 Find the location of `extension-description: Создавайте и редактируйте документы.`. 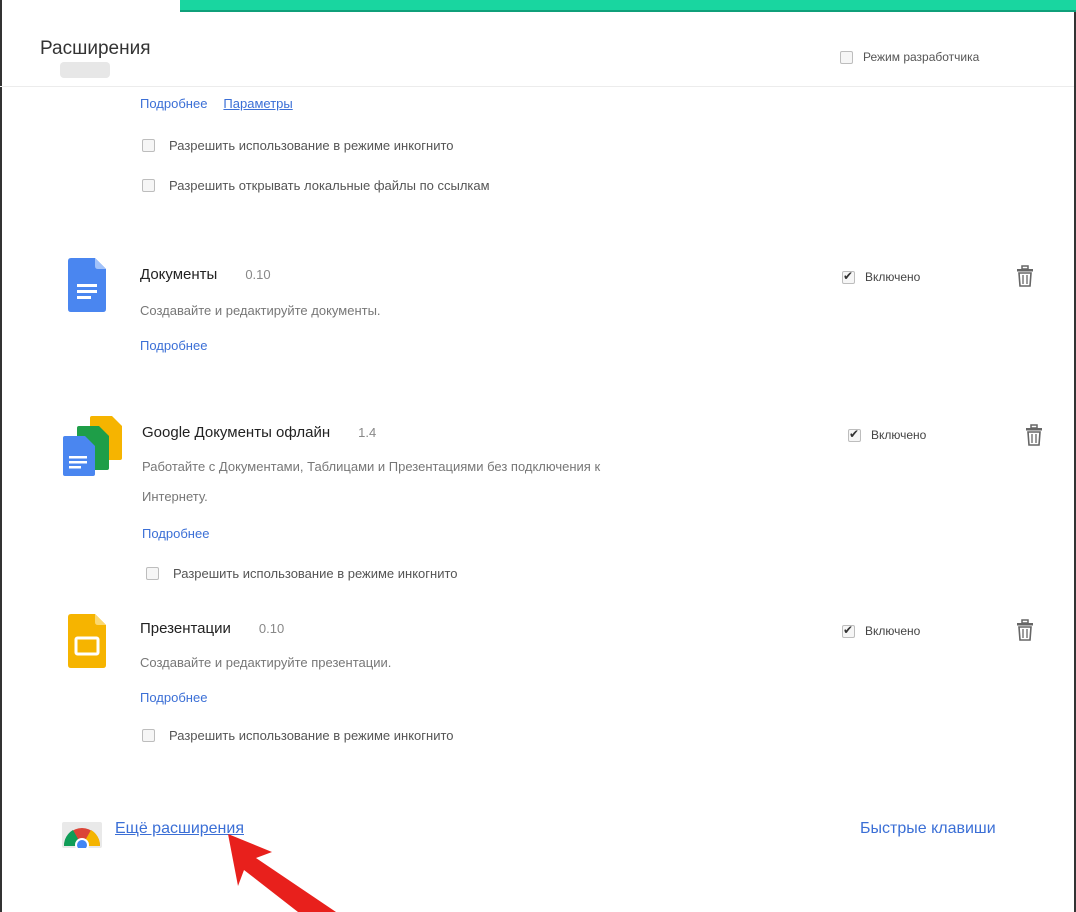

extension-description: Создавайте и редактируйте документы. is located at coordinates (260, 310).